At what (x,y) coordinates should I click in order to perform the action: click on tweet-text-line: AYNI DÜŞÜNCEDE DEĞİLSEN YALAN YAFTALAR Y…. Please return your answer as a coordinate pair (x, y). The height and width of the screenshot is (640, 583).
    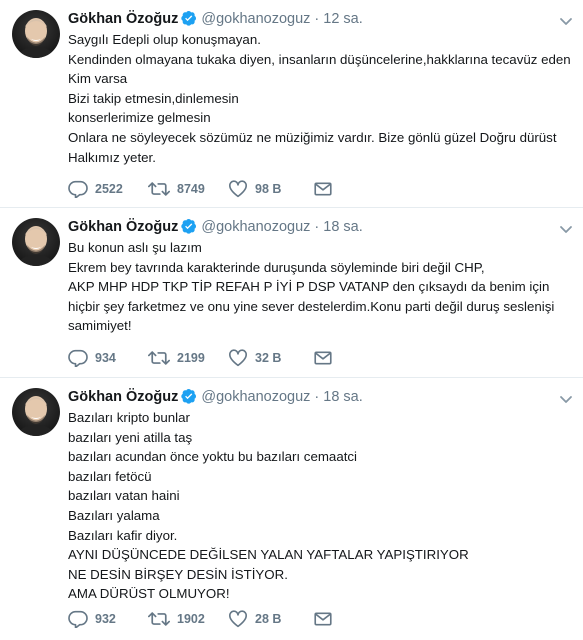
    Looking at the image, I should click on (268, 555).